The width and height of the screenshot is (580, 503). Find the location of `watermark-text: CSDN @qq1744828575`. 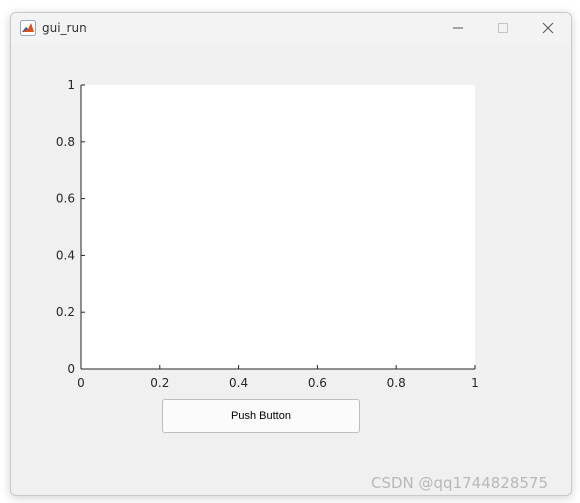

watermark-text: CSDN @qq1744828575 is located at coordinates (460, 483).